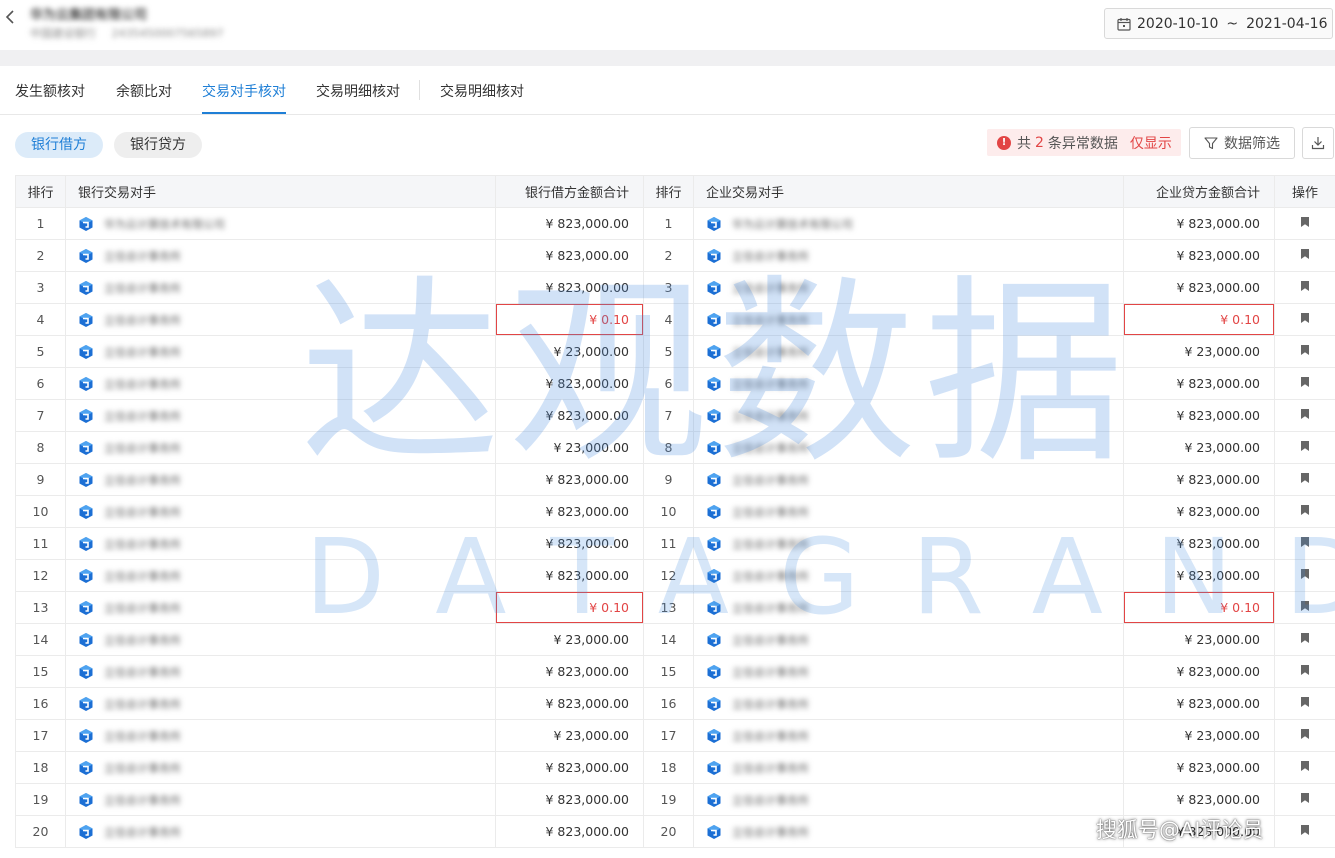 This screenshot has width=1335, height=858. I want to click on bank-credit-toggle: 银行贷方, so click(158, 145).